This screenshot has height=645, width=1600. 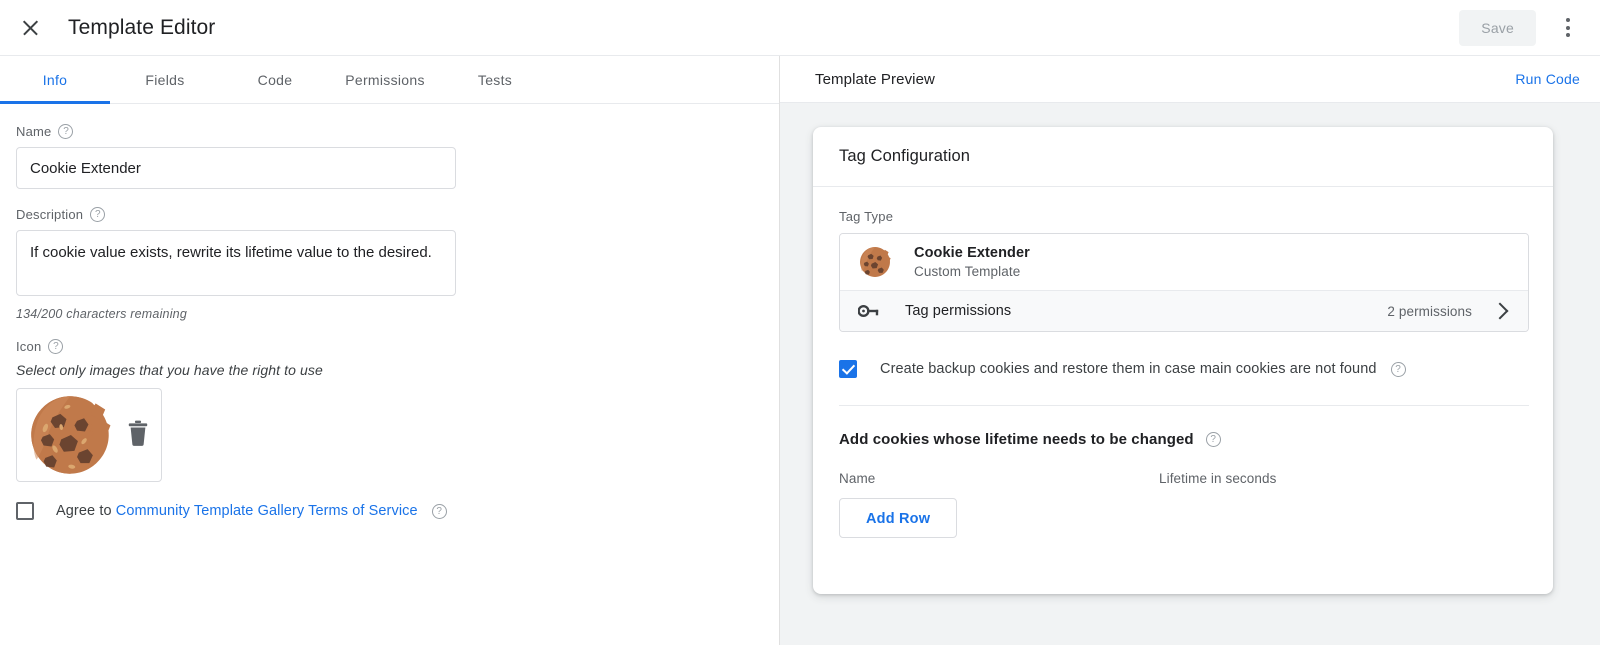 What do you see at coordinates (1183, 157) in the screenshot?
I see `card-title: Tag Configuration` at bounding box center [1183, 157].